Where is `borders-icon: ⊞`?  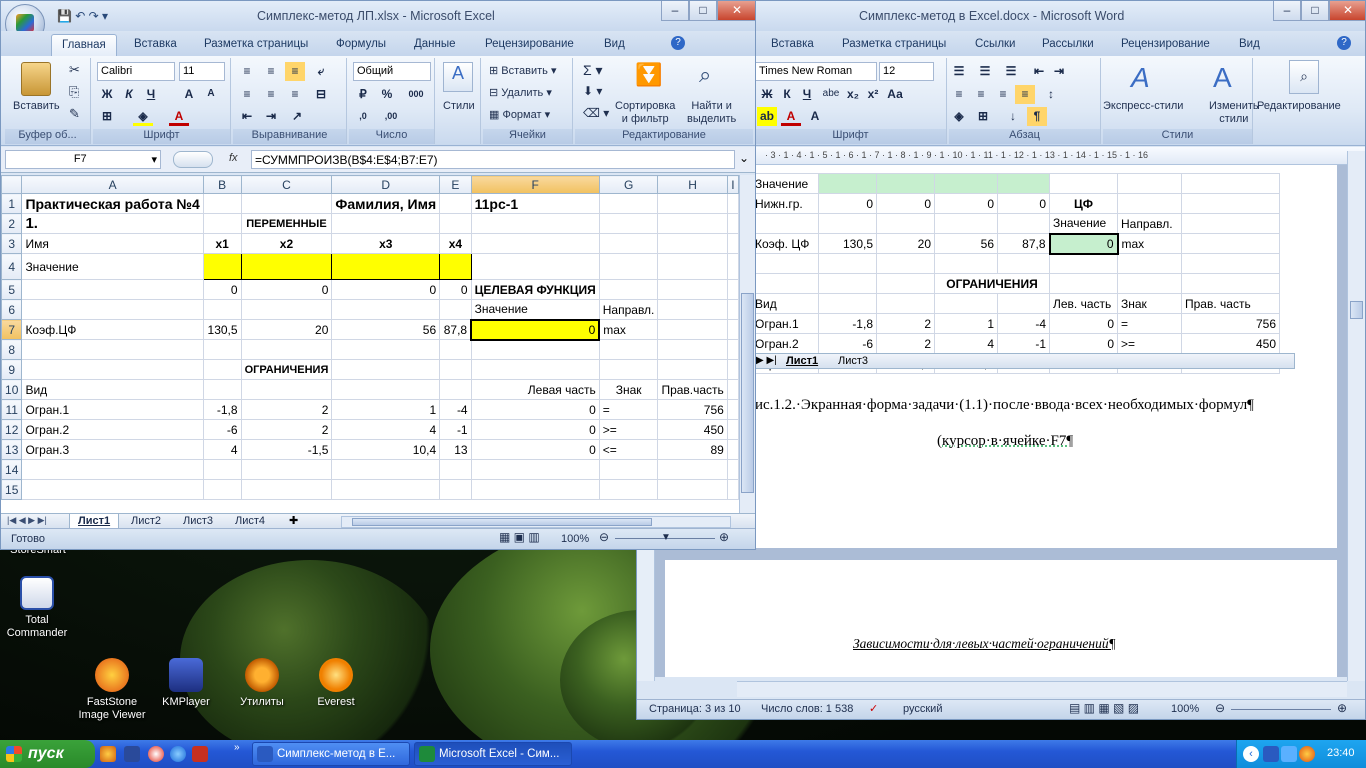 borders-icon: ⊞ is located at coordinates (983, 116).